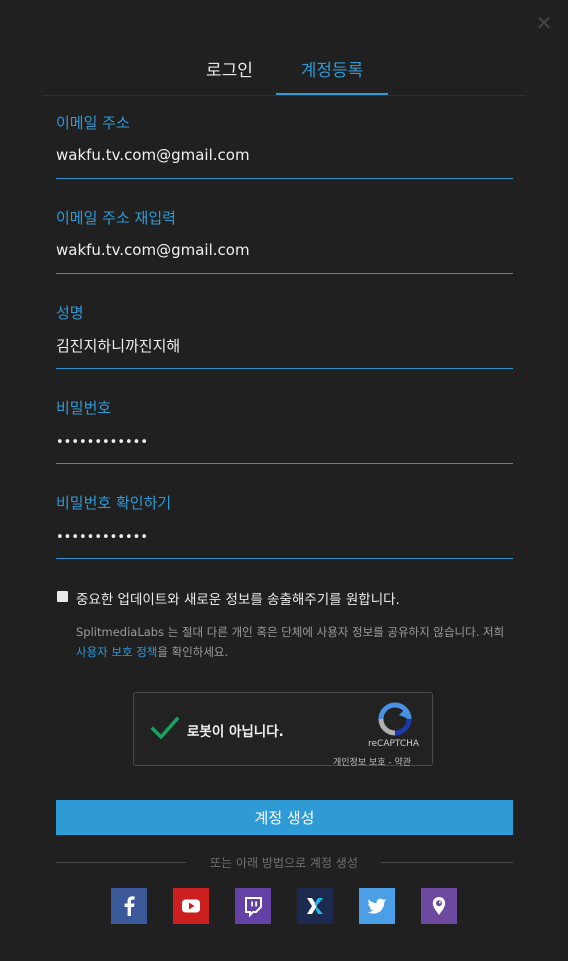 Image resolution: width=568 pixels, height=961 pixels. What do you see at coordinates (315, 906) in the screenshot?
I see `mixer-icon` at bounding box center [315, 906].